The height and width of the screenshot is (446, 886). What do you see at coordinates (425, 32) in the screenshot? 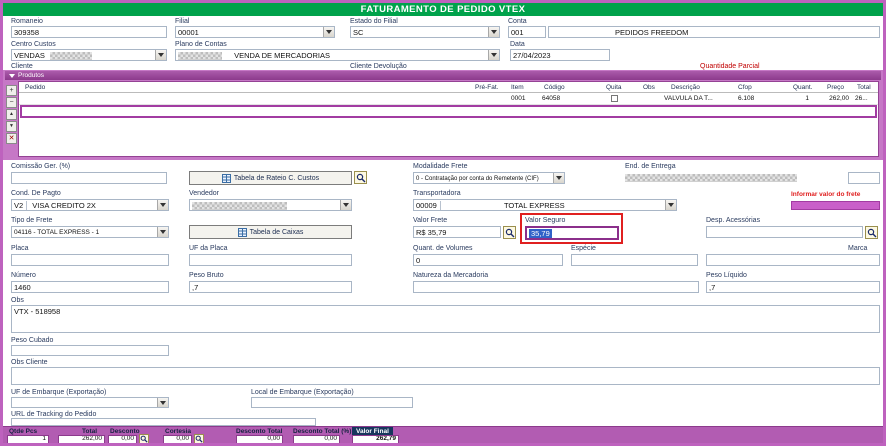
I see `estado-filial-combo: SC` at bounding box center [425, 32].